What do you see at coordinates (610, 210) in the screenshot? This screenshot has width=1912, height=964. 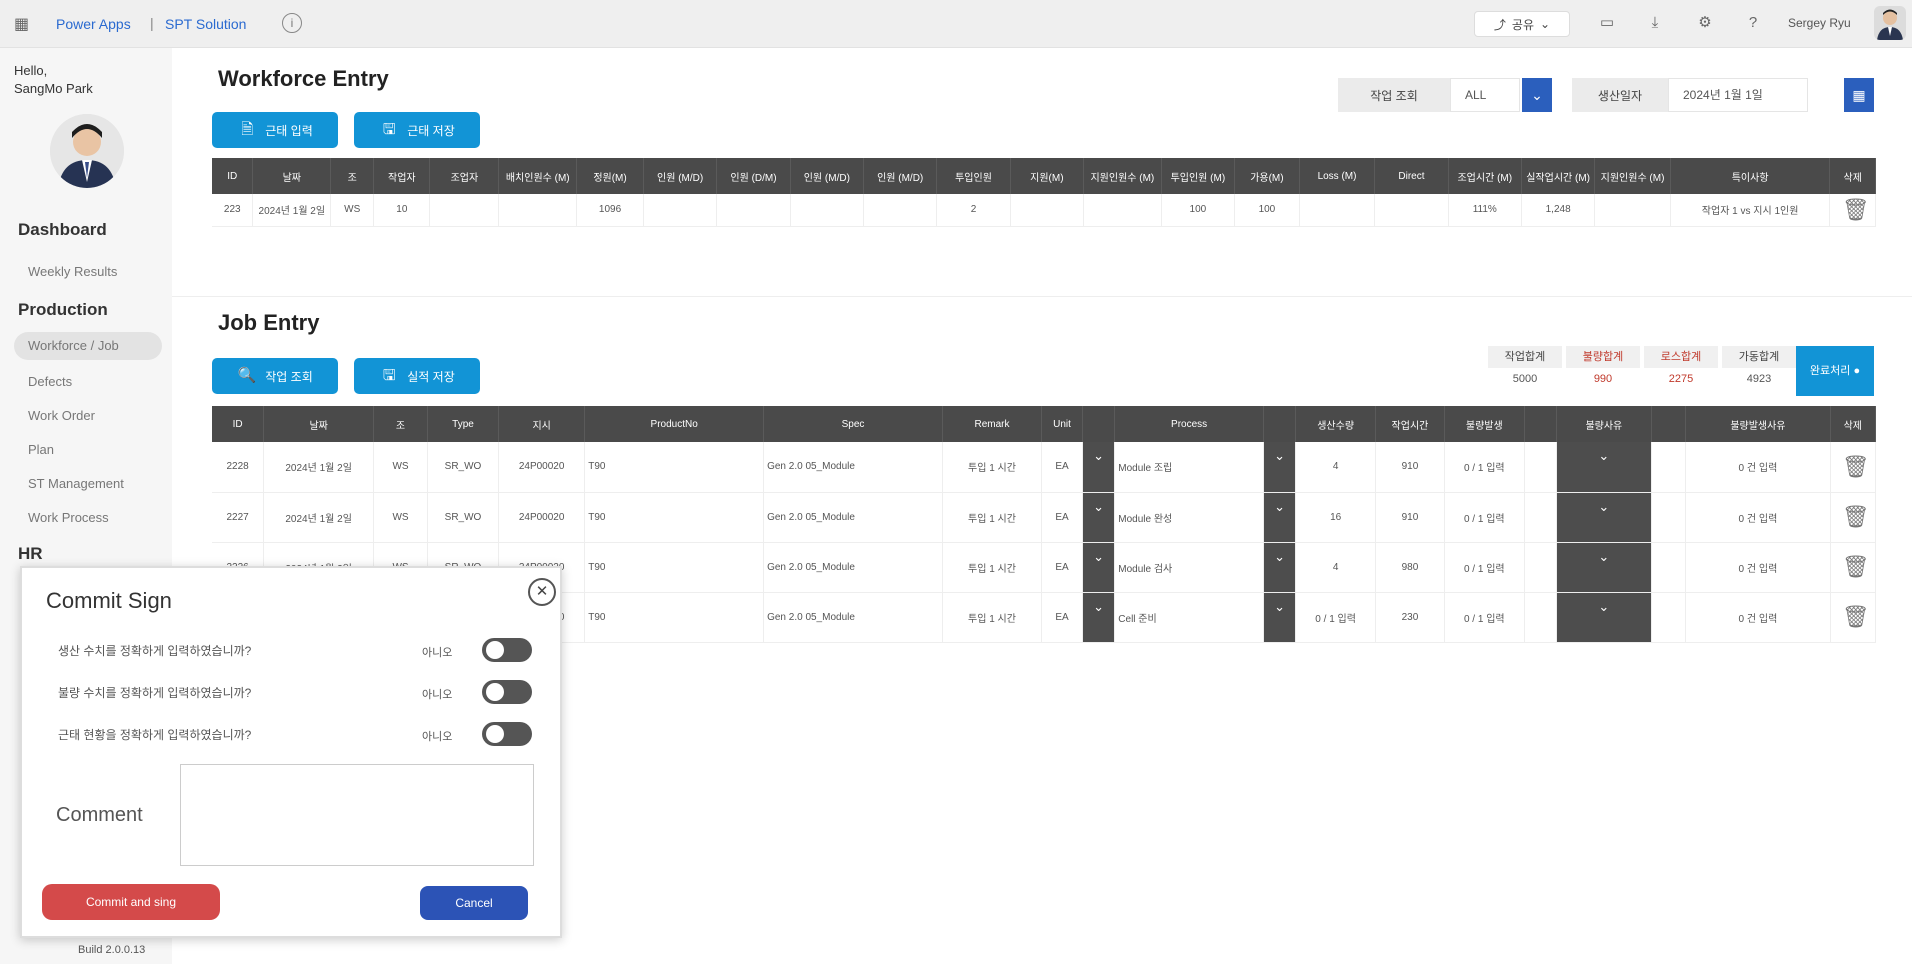 I see `table-cell: 1096` at bounding box center [610, 210].